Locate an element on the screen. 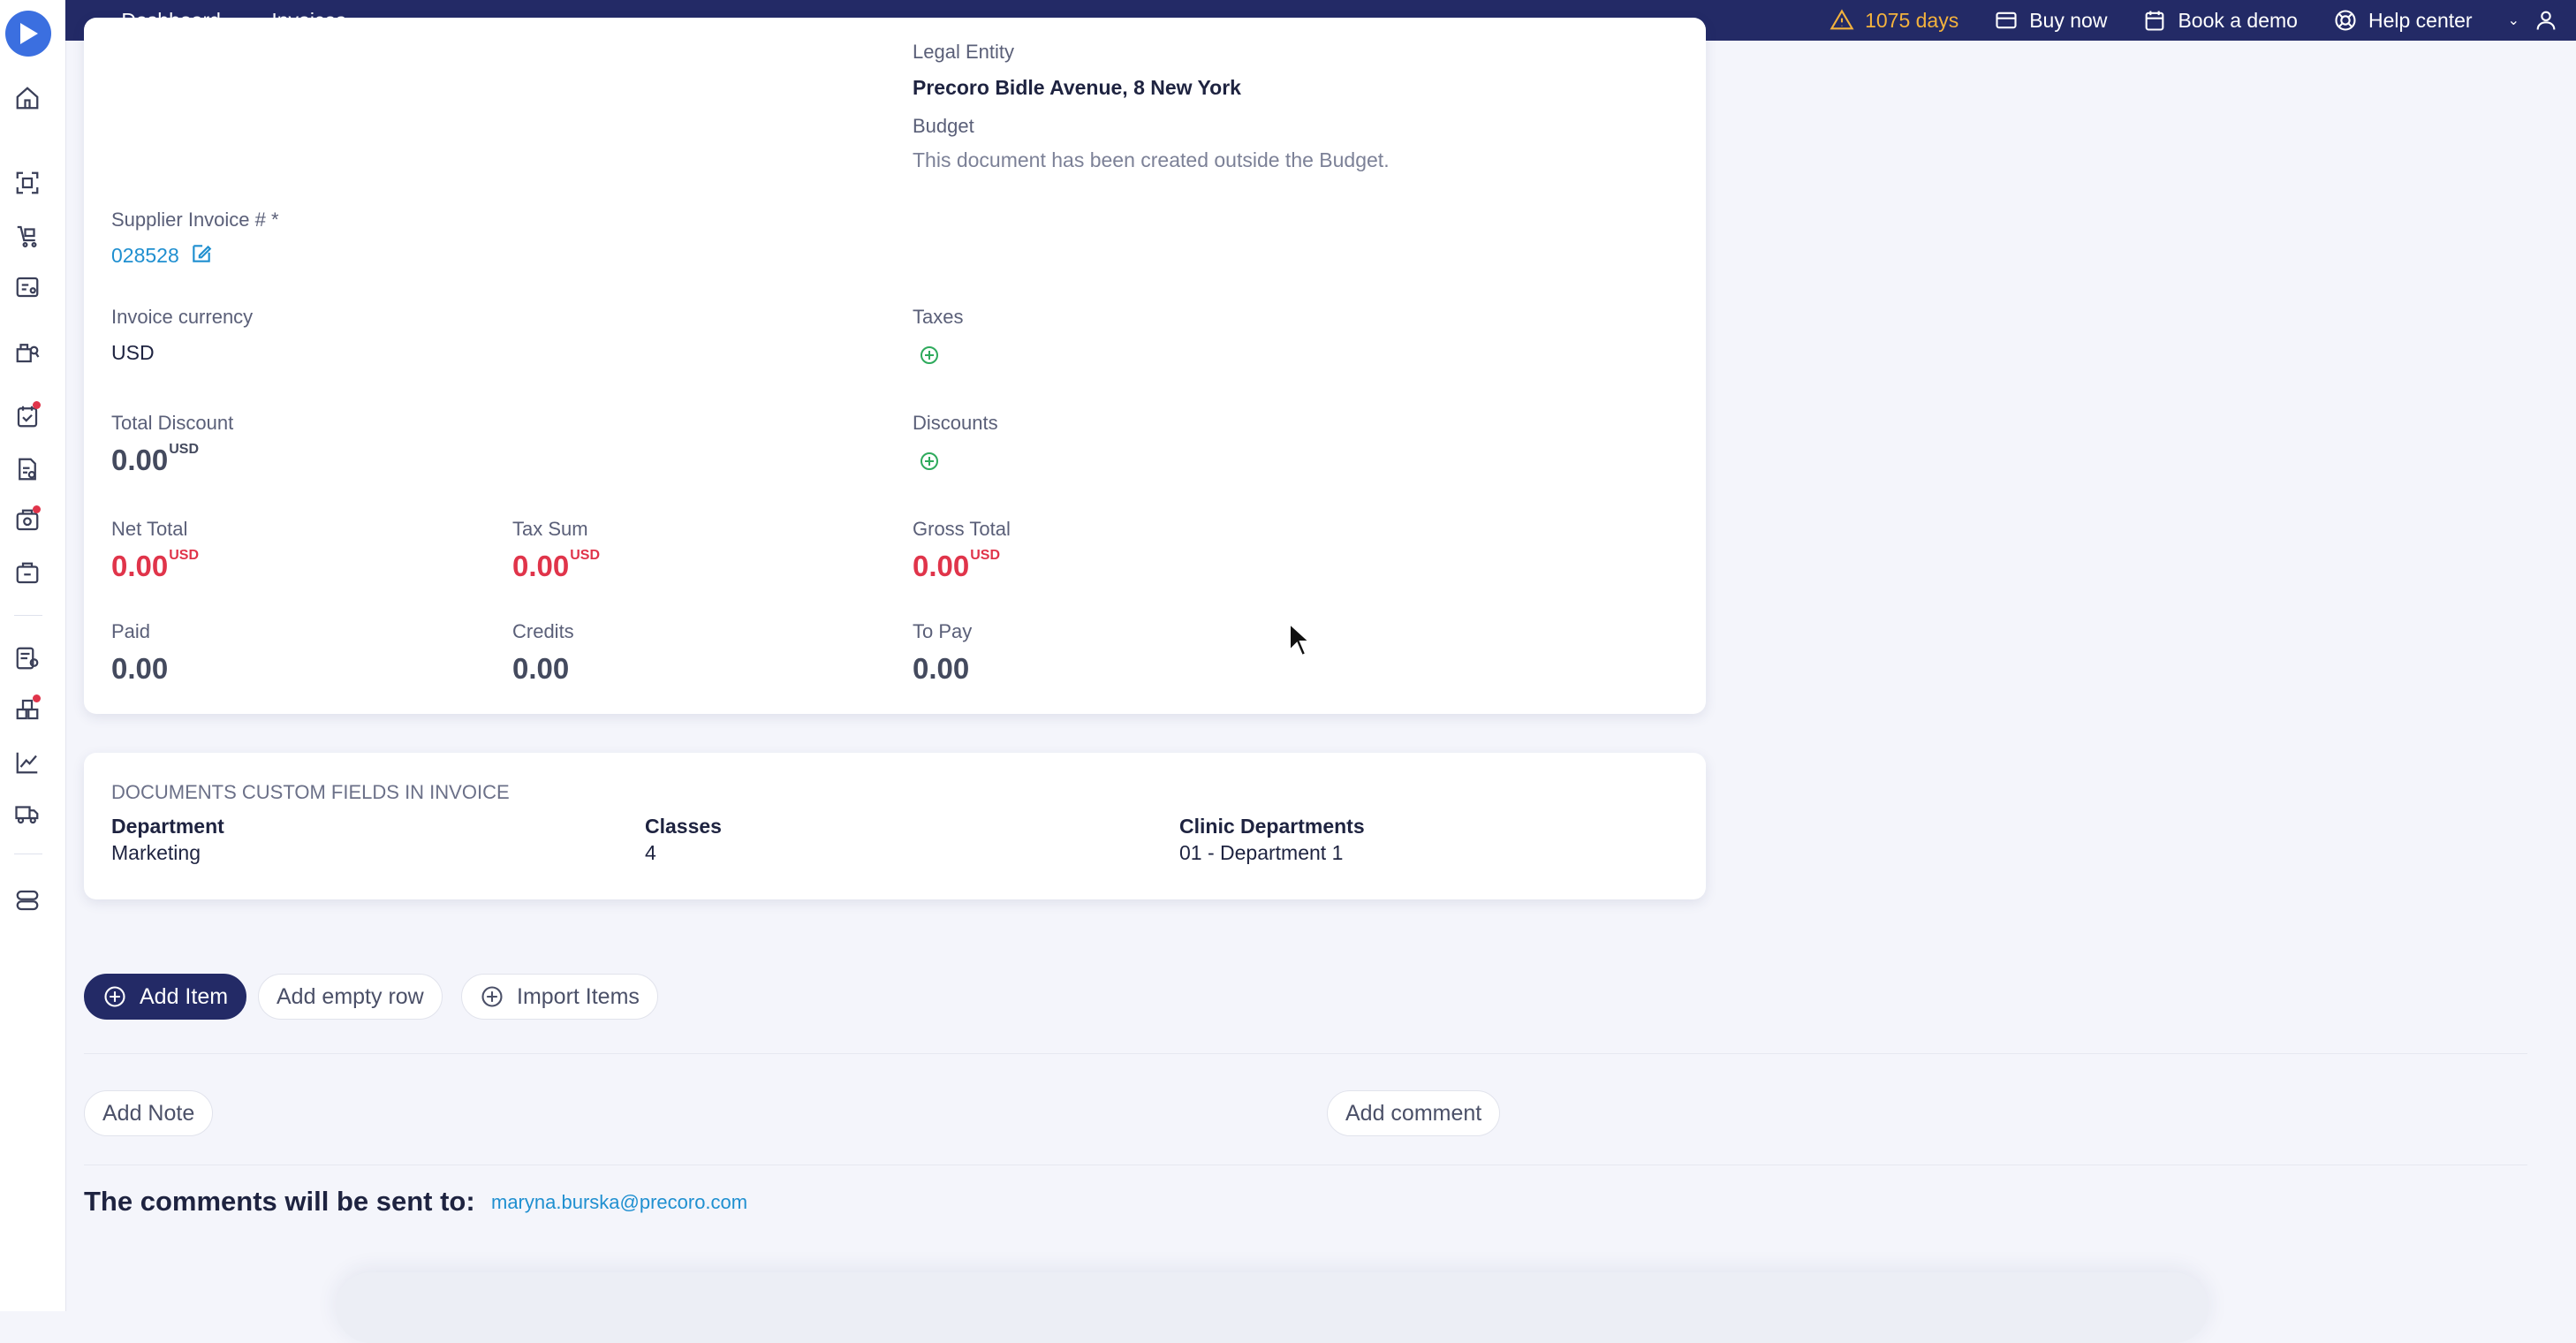 The width and height of the screenshot is (2576, 1343). supplier-invoice-label: Supplier Invoice # * is located at coordinates (195, 220).